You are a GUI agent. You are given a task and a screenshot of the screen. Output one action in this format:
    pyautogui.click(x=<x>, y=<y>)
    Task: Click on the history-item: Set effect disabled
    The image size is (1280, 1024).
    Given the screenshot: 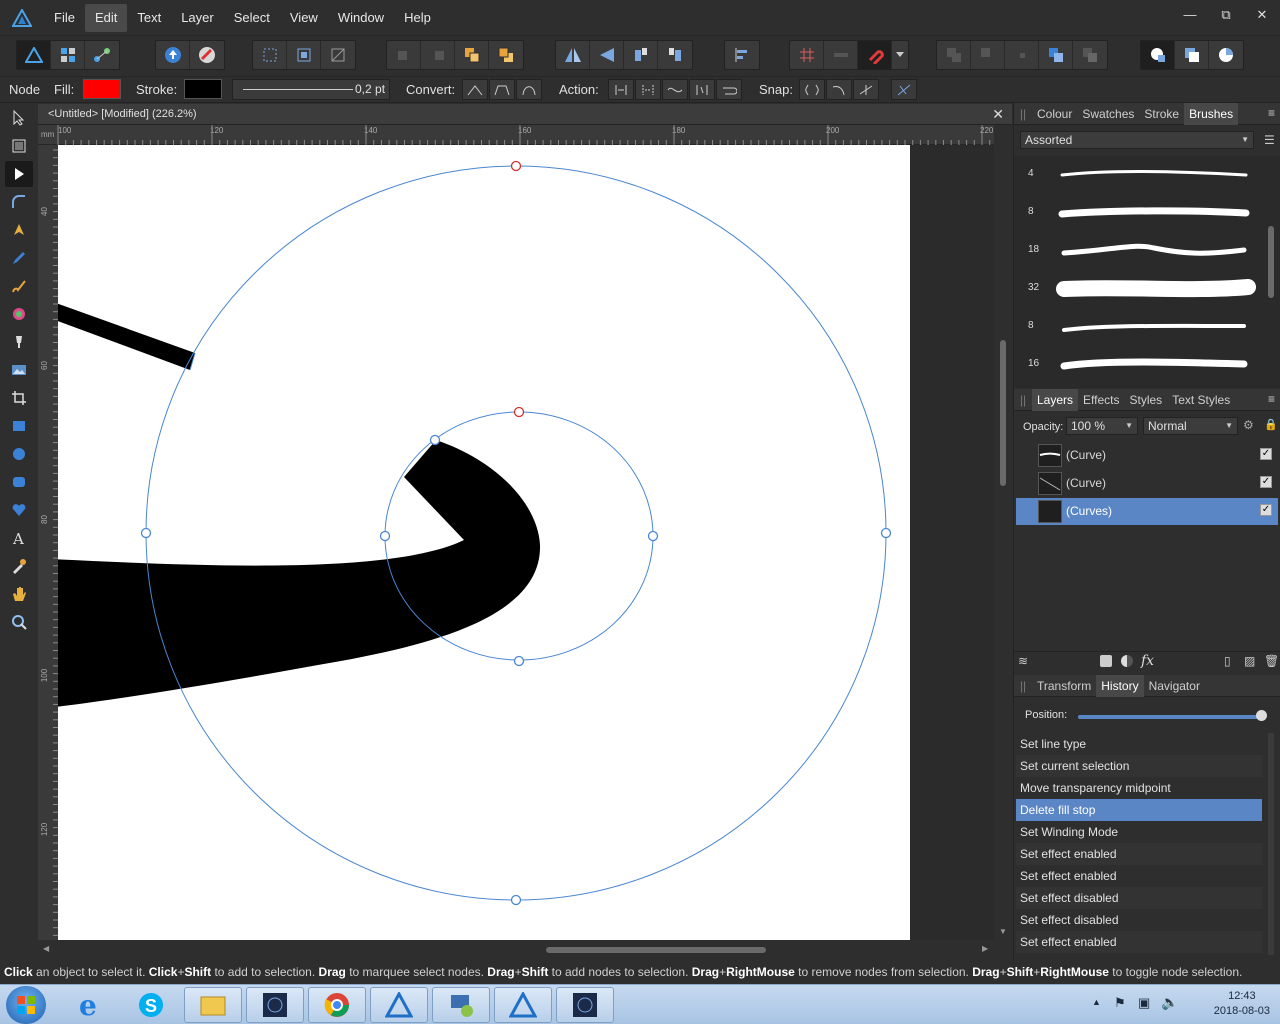 What is the action you would take?
    pyautogui.click(x=1139, y=920)
    